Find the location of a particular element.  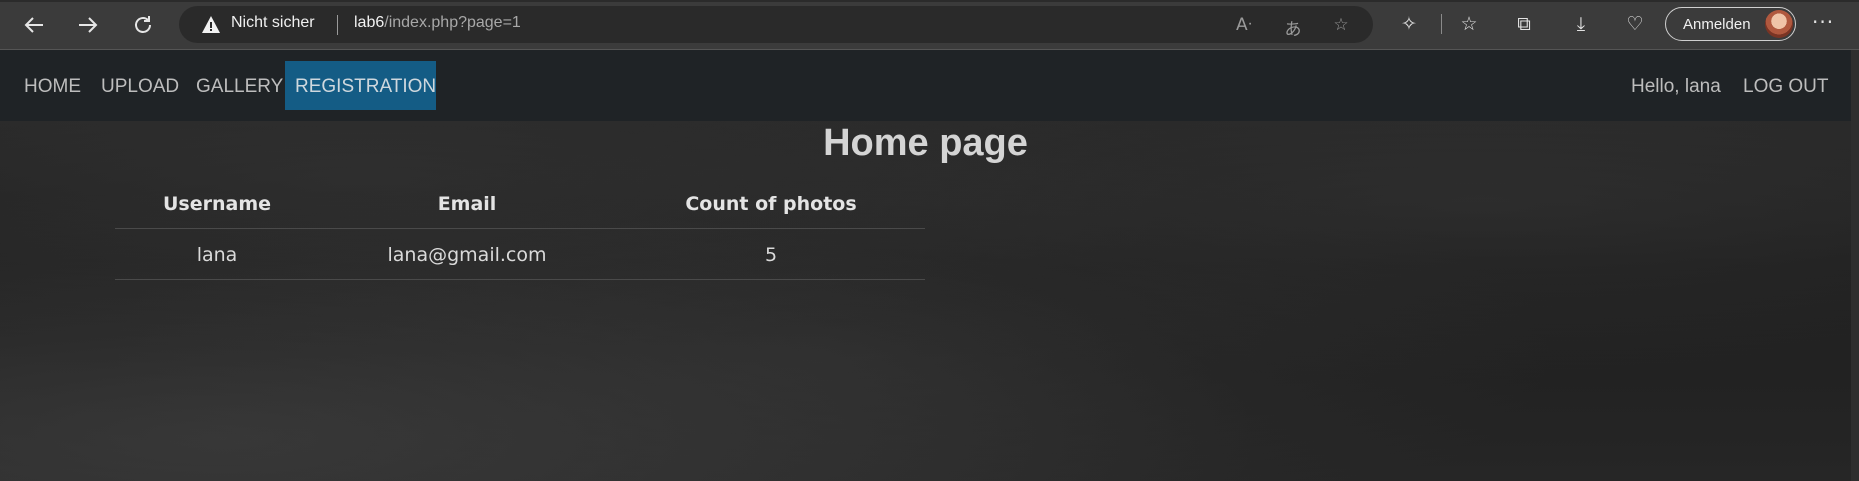

cell-email: lana@gmail.com is located at coordinates (467, 255).